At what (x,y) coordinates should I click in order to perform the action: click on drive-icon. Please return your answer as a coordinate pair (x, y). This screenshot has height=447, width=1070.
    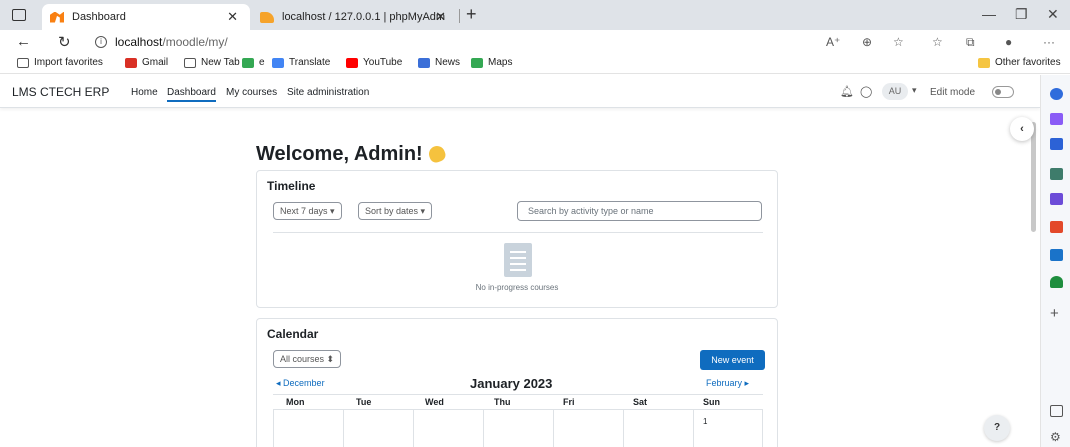
    Looking at the image, I should click on (248, 62).